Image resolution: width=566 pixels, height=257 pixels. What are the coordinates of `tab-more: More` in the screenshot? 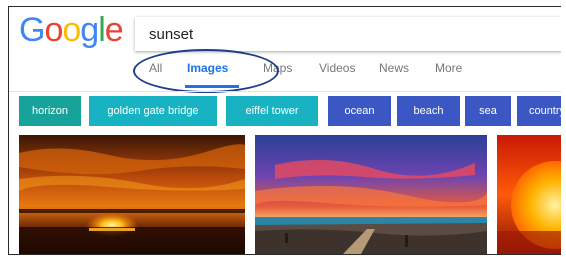 It's located at (448, 68).